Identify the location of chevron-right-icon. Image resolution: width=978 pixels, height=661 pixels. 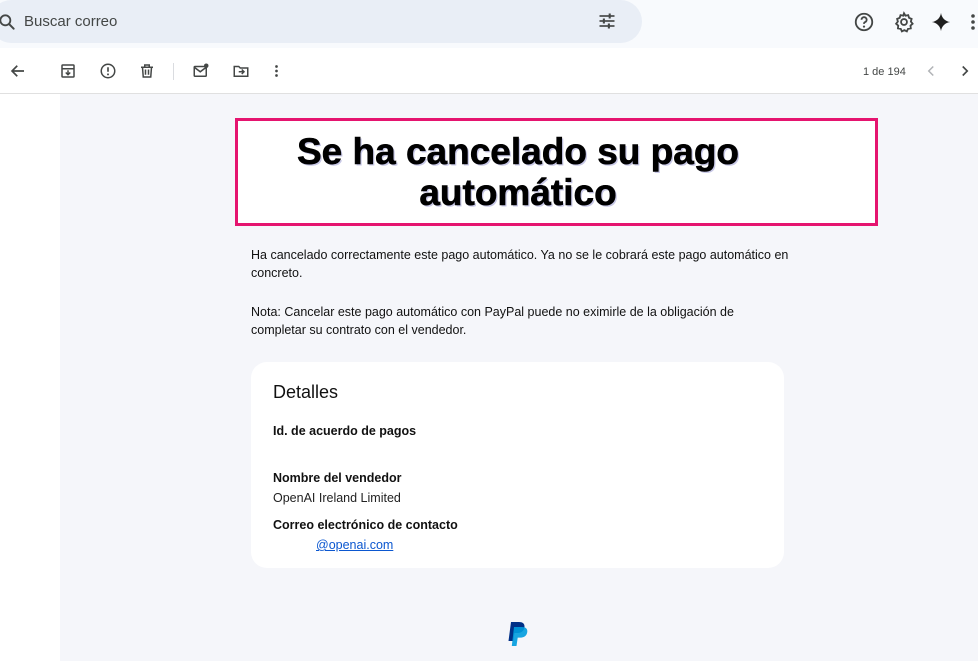
(965, 71).